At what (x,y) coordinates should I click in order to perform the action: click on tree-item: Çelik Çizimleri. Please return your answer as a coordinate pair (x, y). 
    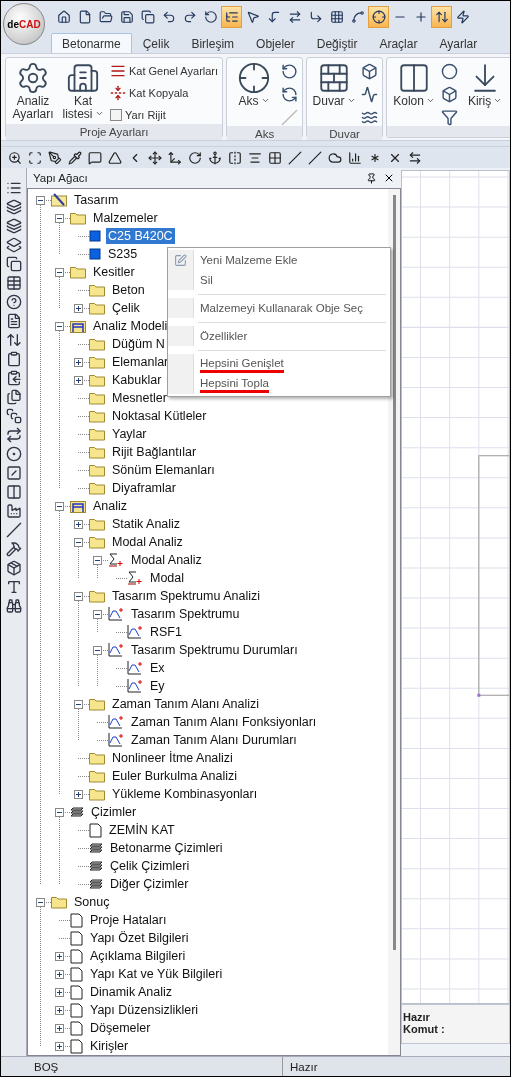
    Looking at the image, I should click on (150, 866).